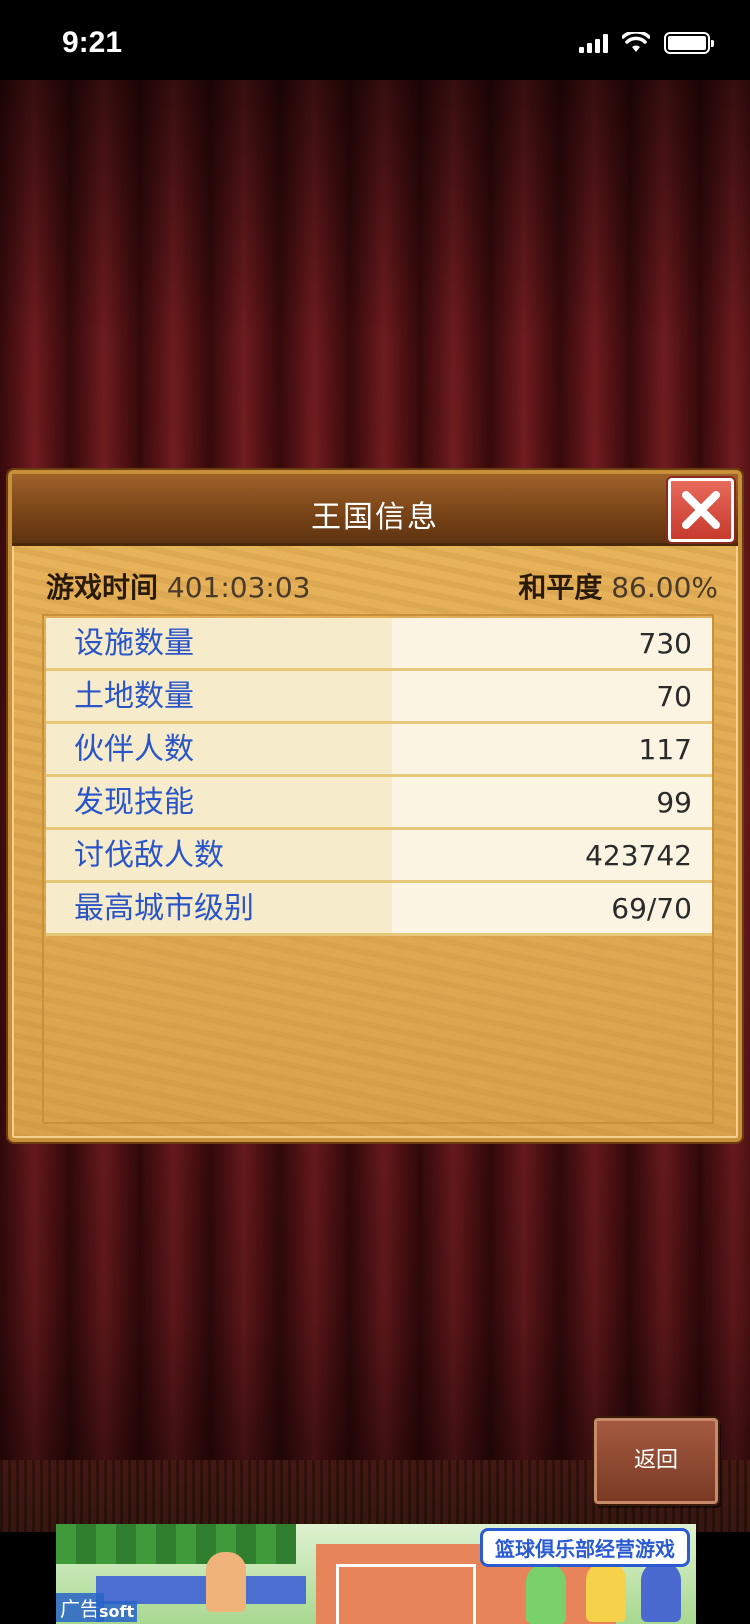 The height and width of the screenshot is (1624, 750). I want to click on stat-name: 伙伴人数, so click(219, 749).